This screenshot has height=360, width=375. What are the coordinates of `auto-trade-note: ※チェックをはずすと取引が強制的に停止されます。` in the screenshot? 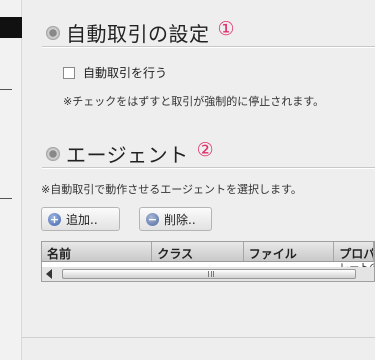 It's located at (194, 101).